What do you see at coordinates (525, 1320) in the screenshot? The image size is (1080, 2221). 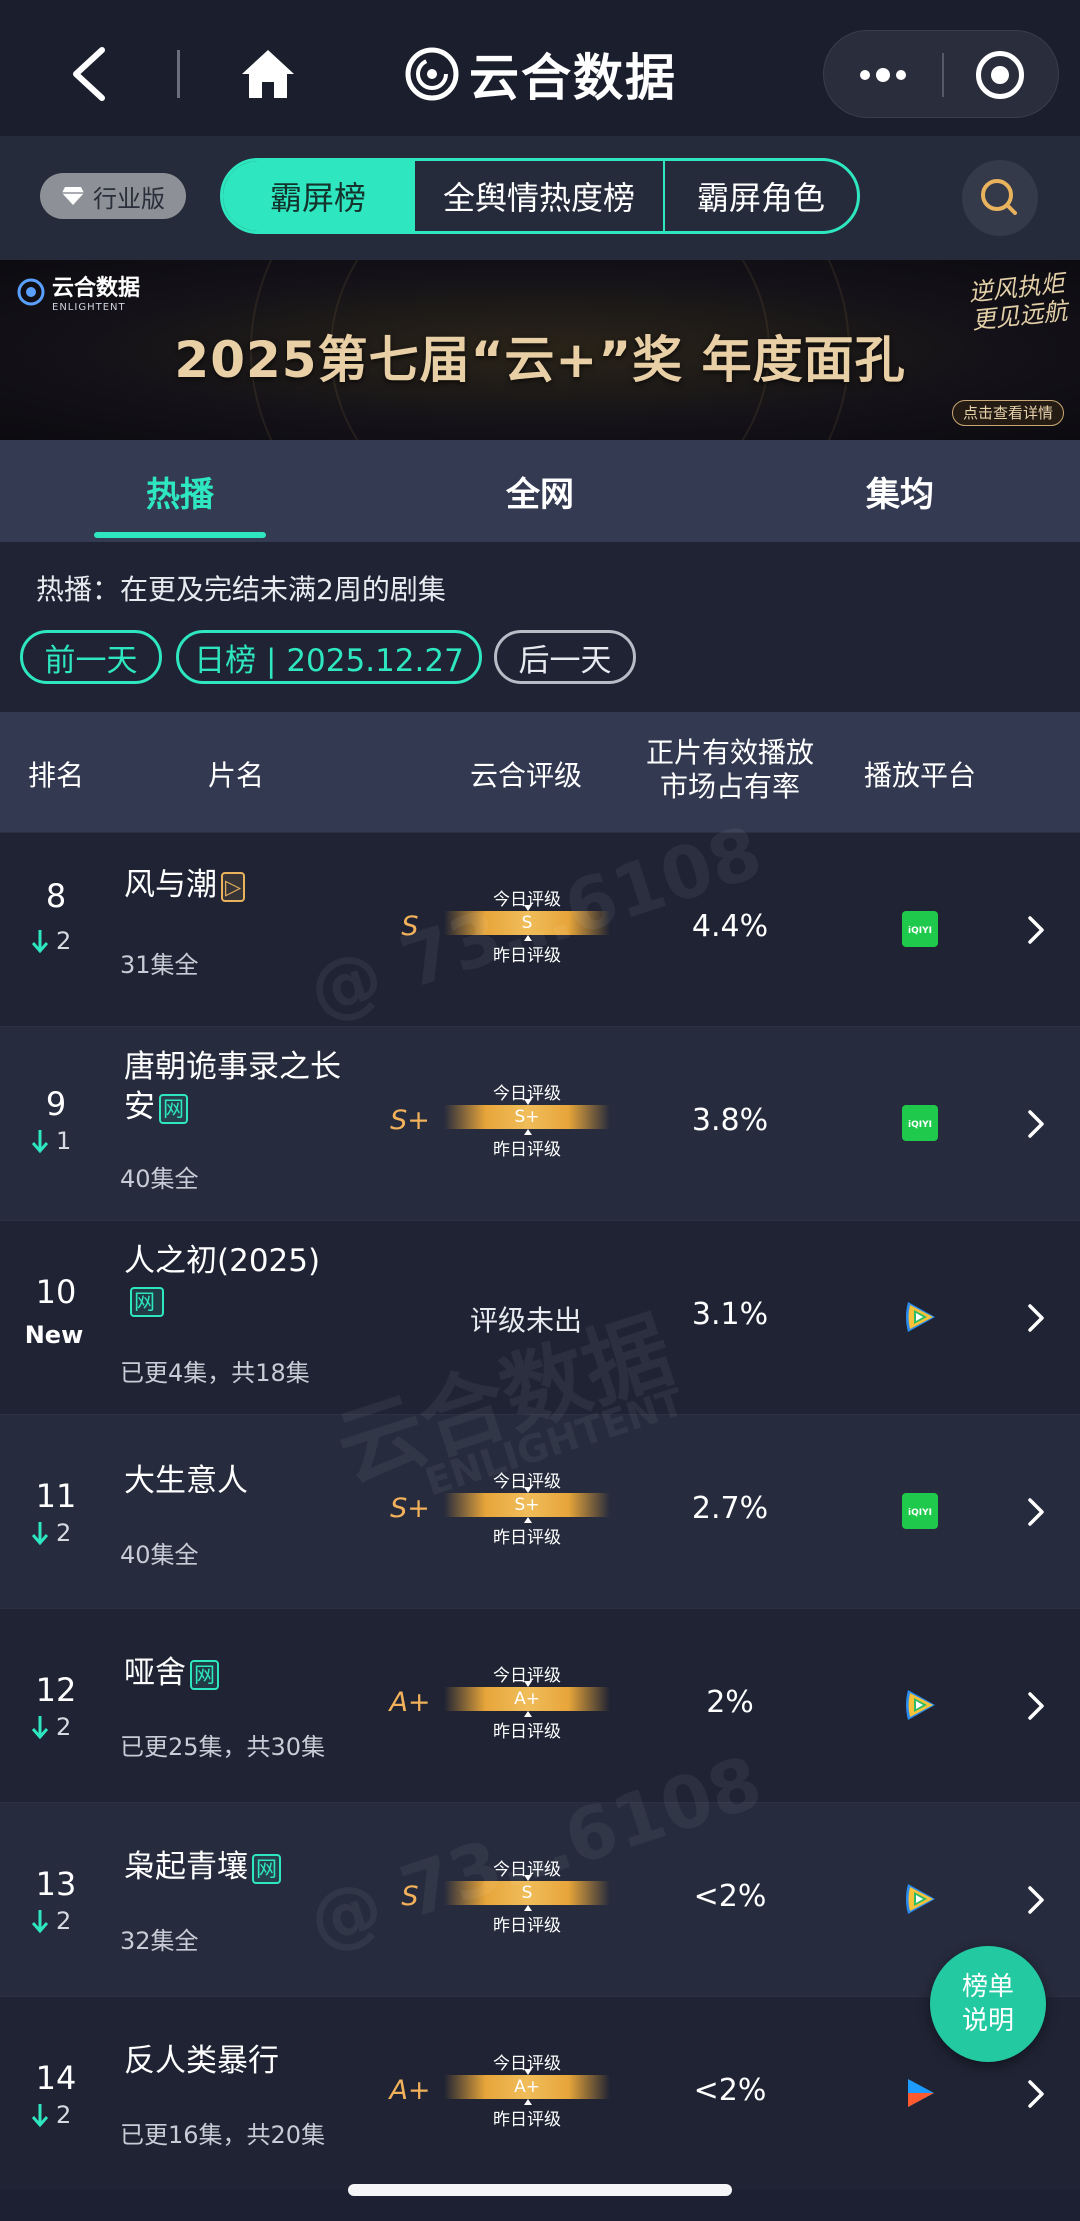 I see `grade-pending: 评级未出` at bounding box center [525, 1320].